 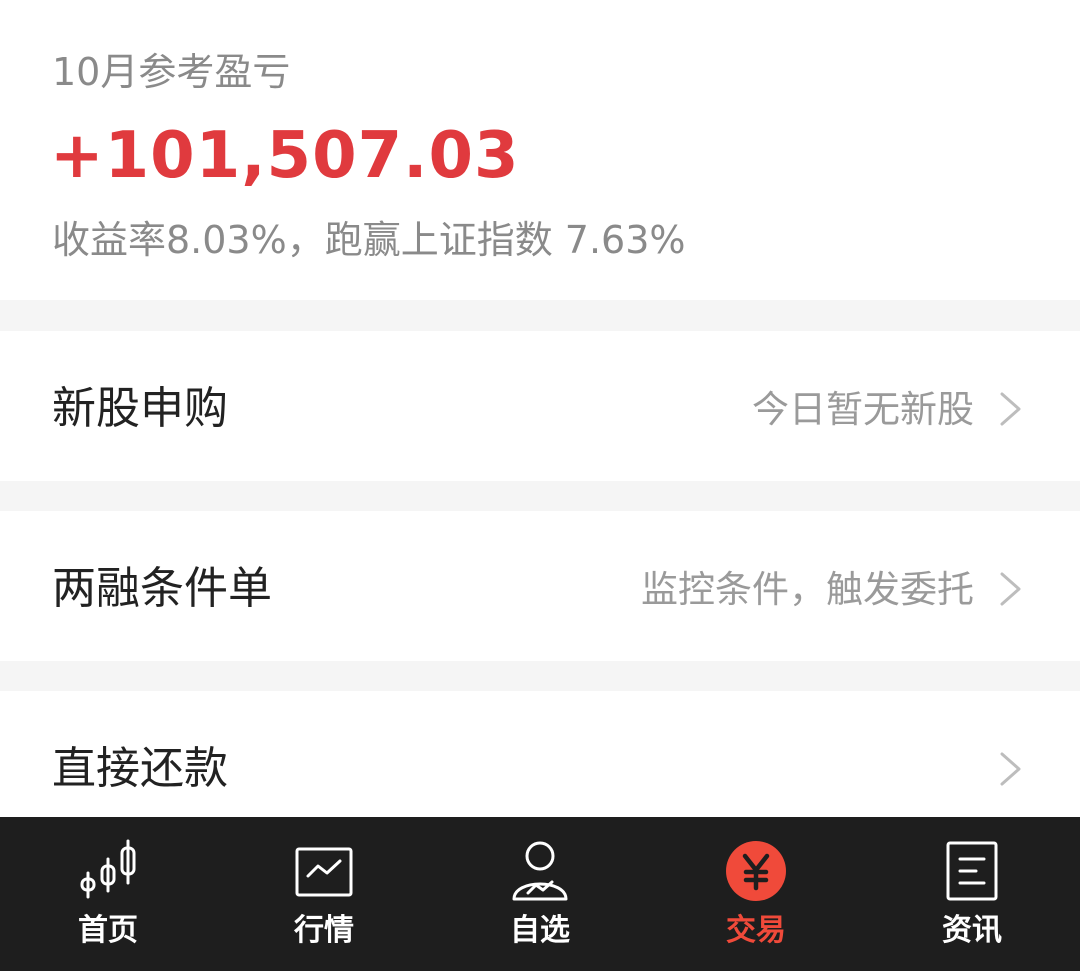 What do you see at coordinates (756, 871) in the screenshot?
I see `yen-icon` at bounding box center [756, 871].